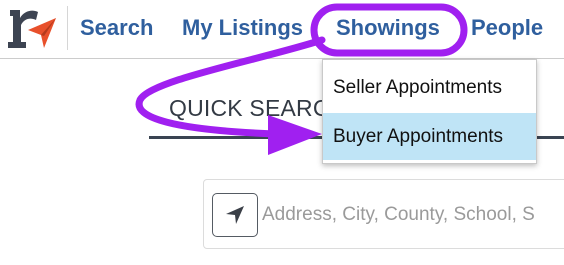  I want to click on nav-people: People, so click(507, 28).